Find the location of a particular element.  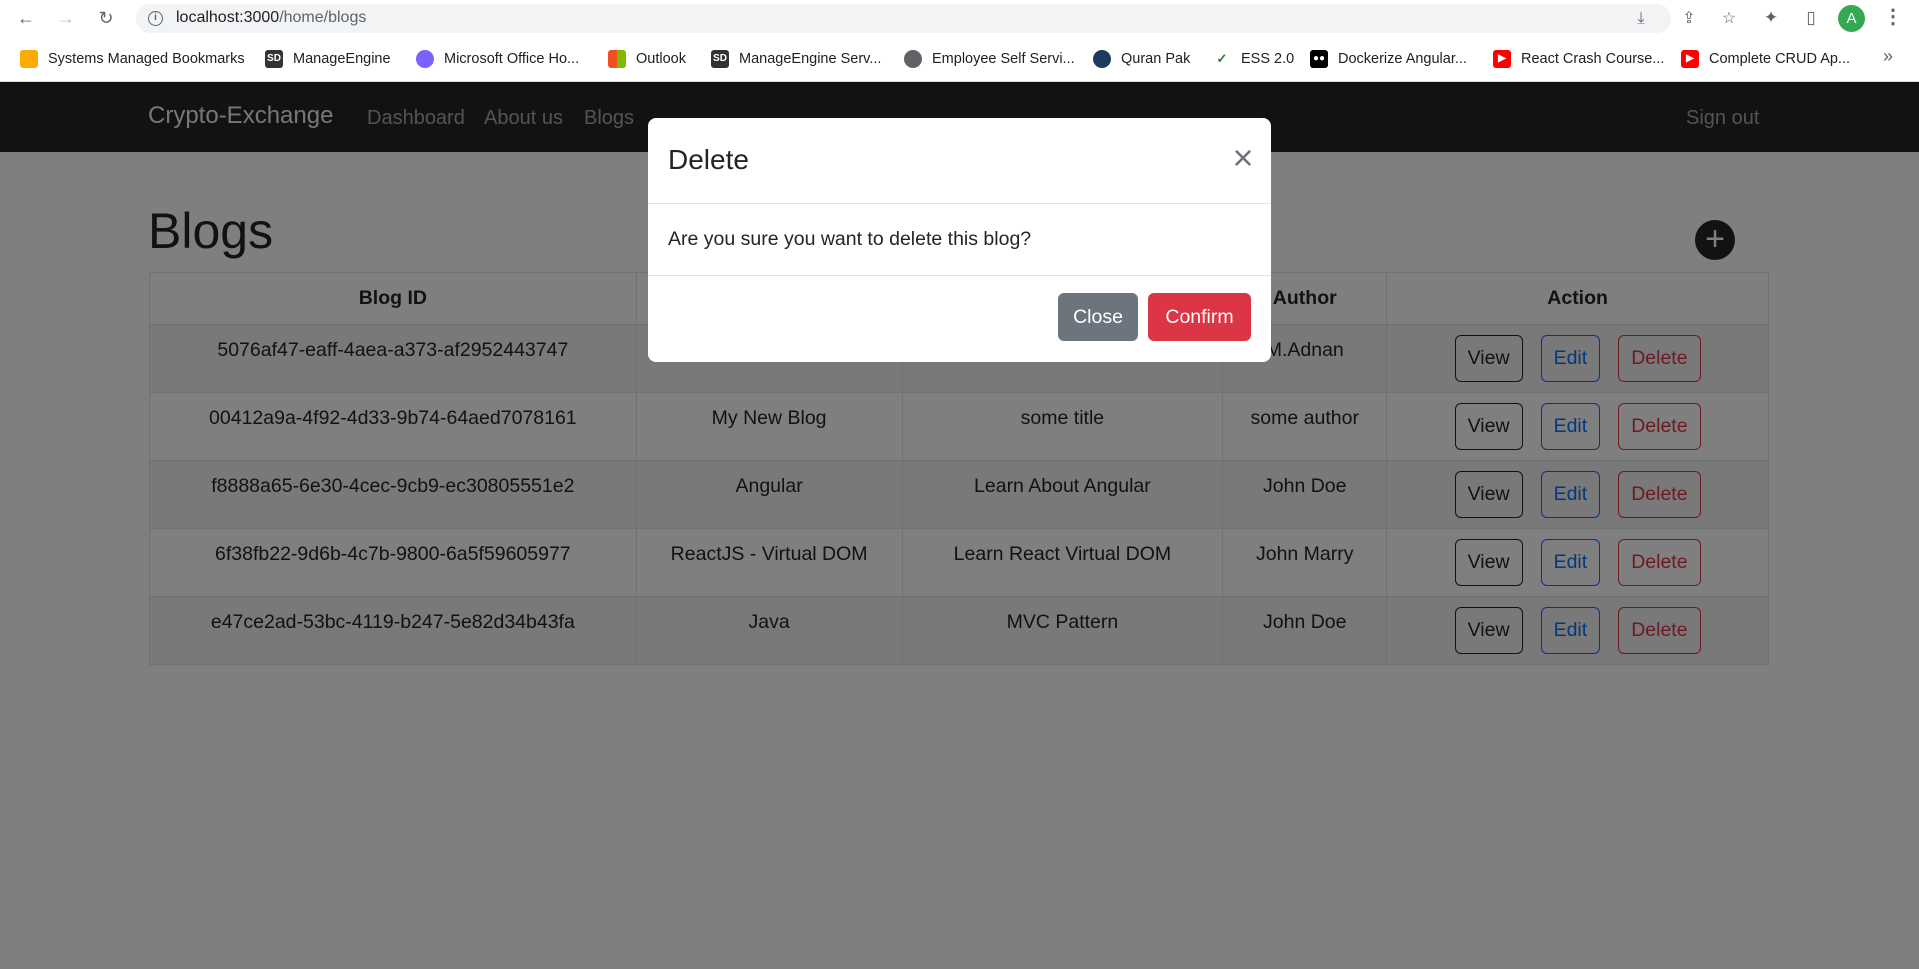

bookmark-item: Outlook is located at coordinates (647, 59).